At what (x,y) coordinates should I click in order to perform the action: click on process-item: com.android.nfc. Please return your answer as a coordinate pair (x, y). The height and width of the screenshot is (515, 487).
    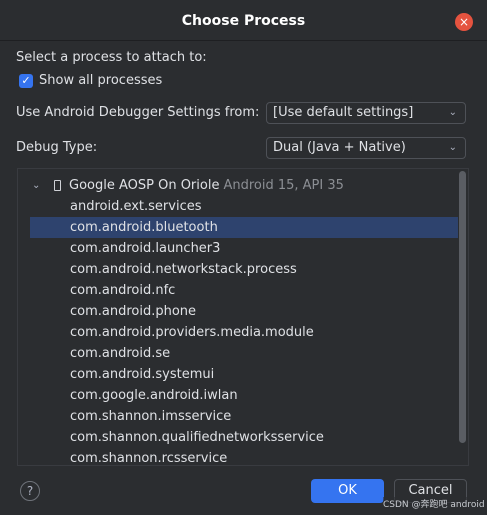
    Looking at the image, I should click on (244, 290).